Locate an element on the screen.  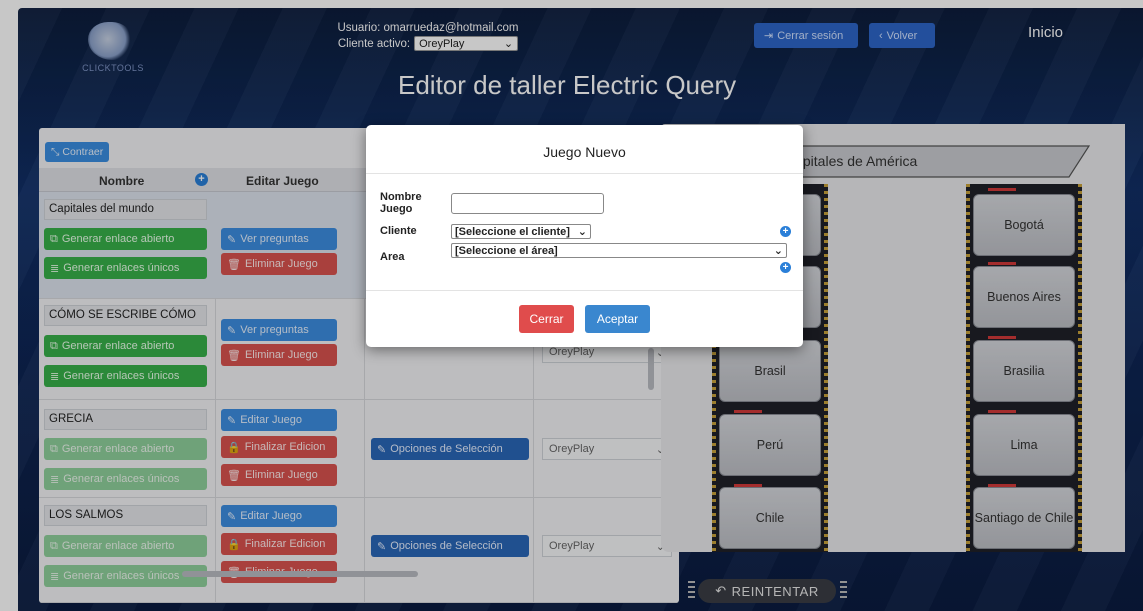
close-button: Cerrar is located at coordinates (546, 319).